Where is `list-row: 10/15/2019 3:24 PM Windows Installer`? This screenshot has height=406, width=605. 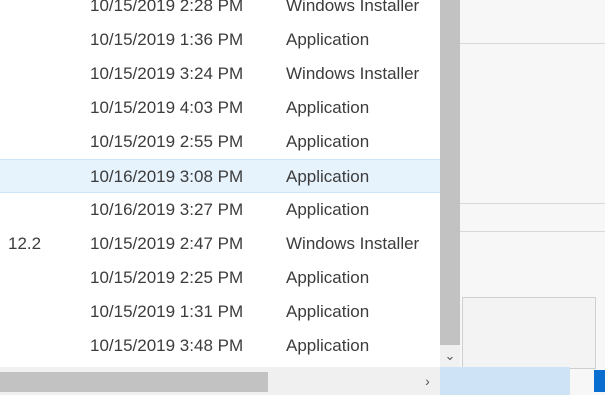
list-row: 10/15/2019 3:24 PM Windows Installer is located at coordinates (220, 74).